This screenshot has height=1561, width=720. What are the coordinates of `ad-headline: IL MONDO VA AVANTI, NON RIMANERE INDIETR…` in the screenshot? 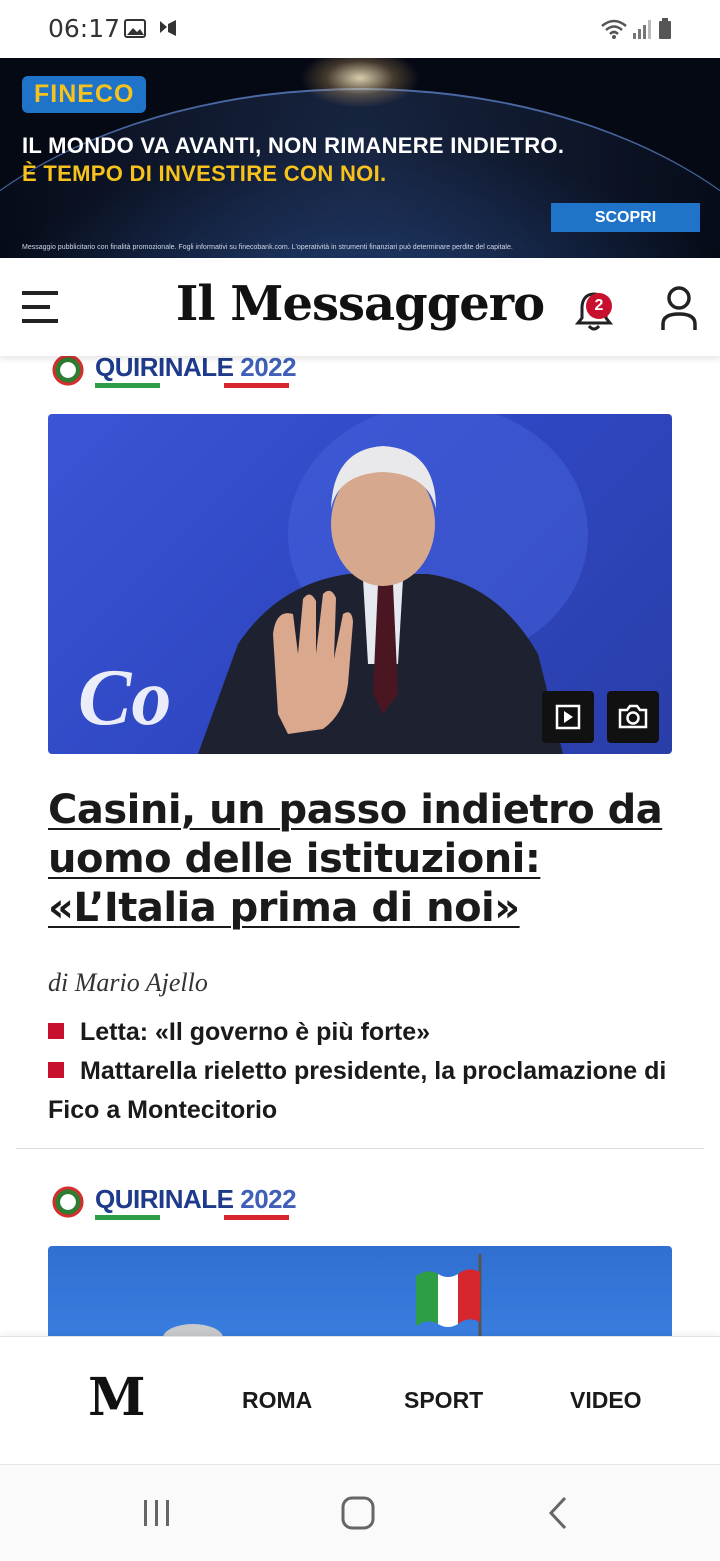 It's located at (293, 145).